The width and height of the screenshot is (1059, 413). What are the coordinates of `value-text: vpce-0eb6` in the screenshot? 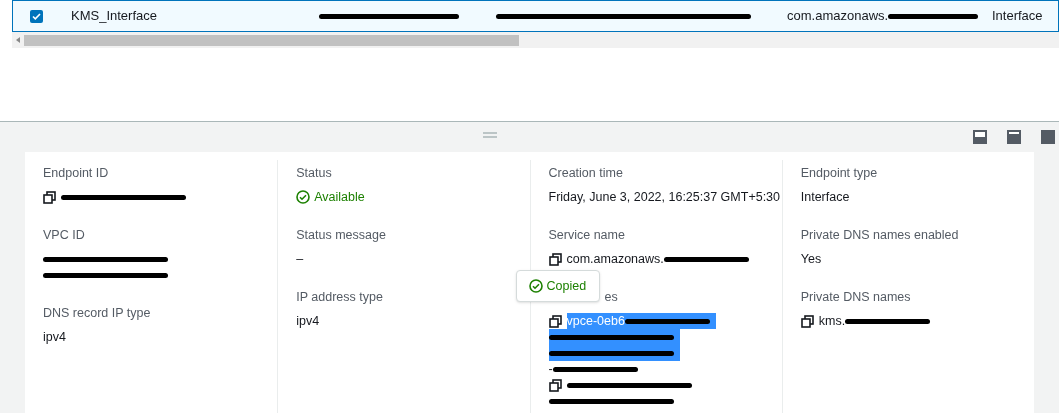 It's located at (595, 321).